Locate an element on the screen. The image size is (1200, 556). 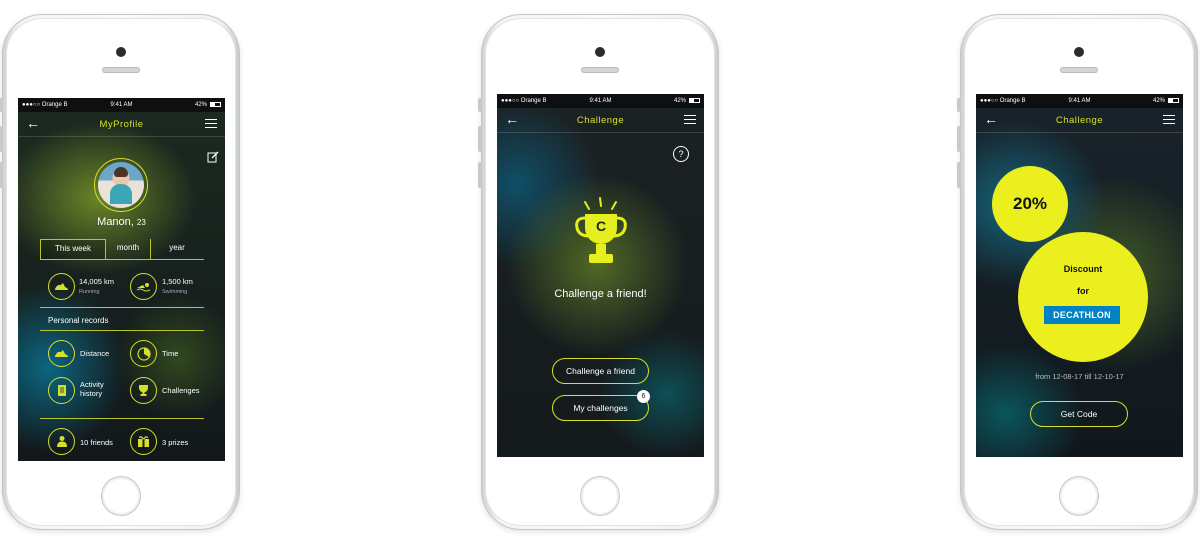
swimming-value: 1,500 km is located at coordinates (177, 281).